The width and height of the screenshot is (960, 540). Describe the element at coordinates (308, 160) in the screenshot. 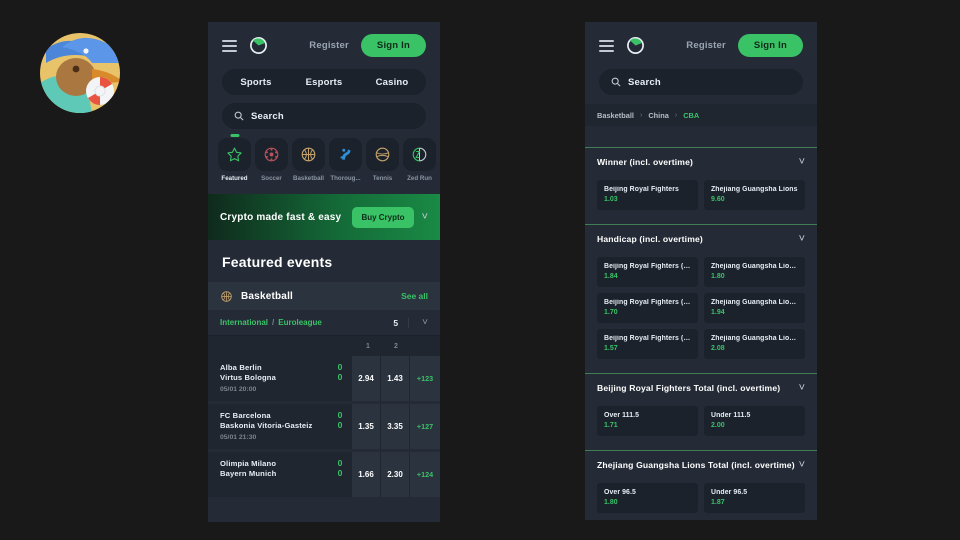

I see `category-basketball: Basketball` at that location.